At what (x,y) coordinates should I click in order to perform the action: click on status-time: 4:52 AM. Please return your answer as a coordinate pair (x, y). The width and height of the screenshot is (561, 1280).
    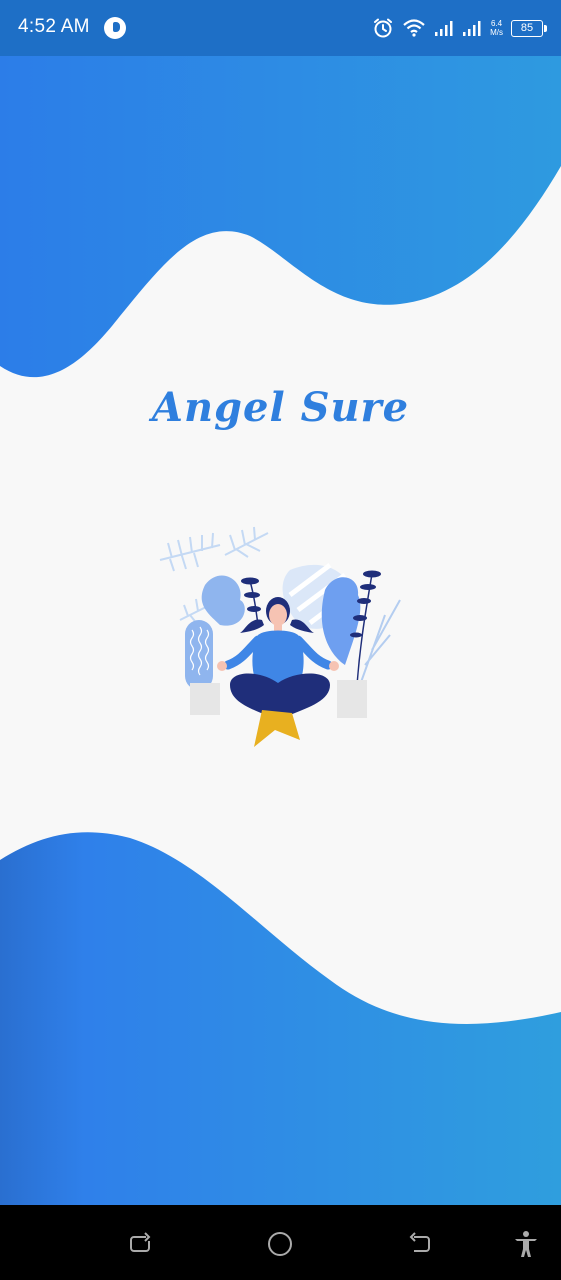
    Looking at the image, I should click on (54, 26).